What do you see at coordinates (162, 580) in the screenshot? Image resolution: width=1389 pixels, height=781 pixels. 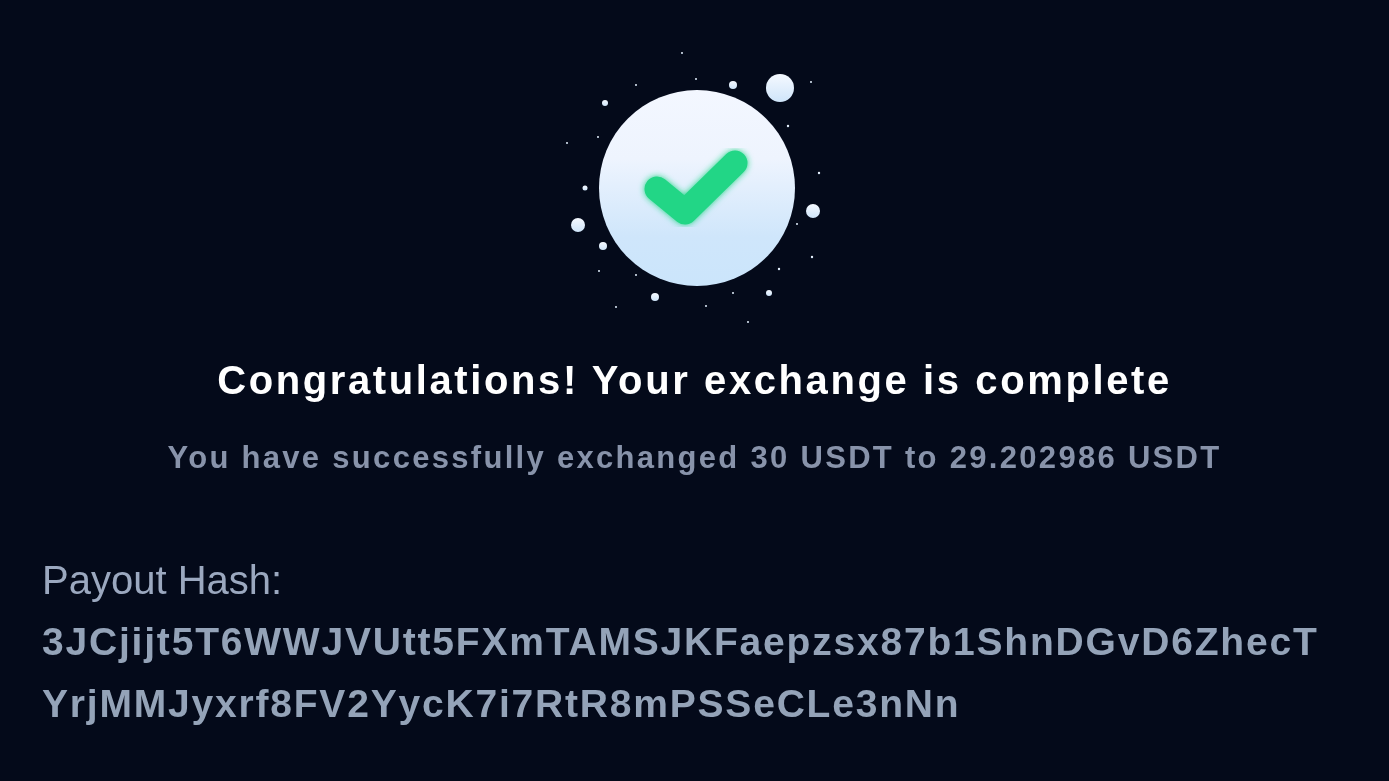 I see `payout-hash-label: Payout Hash:` at bounding box center [162, 580].